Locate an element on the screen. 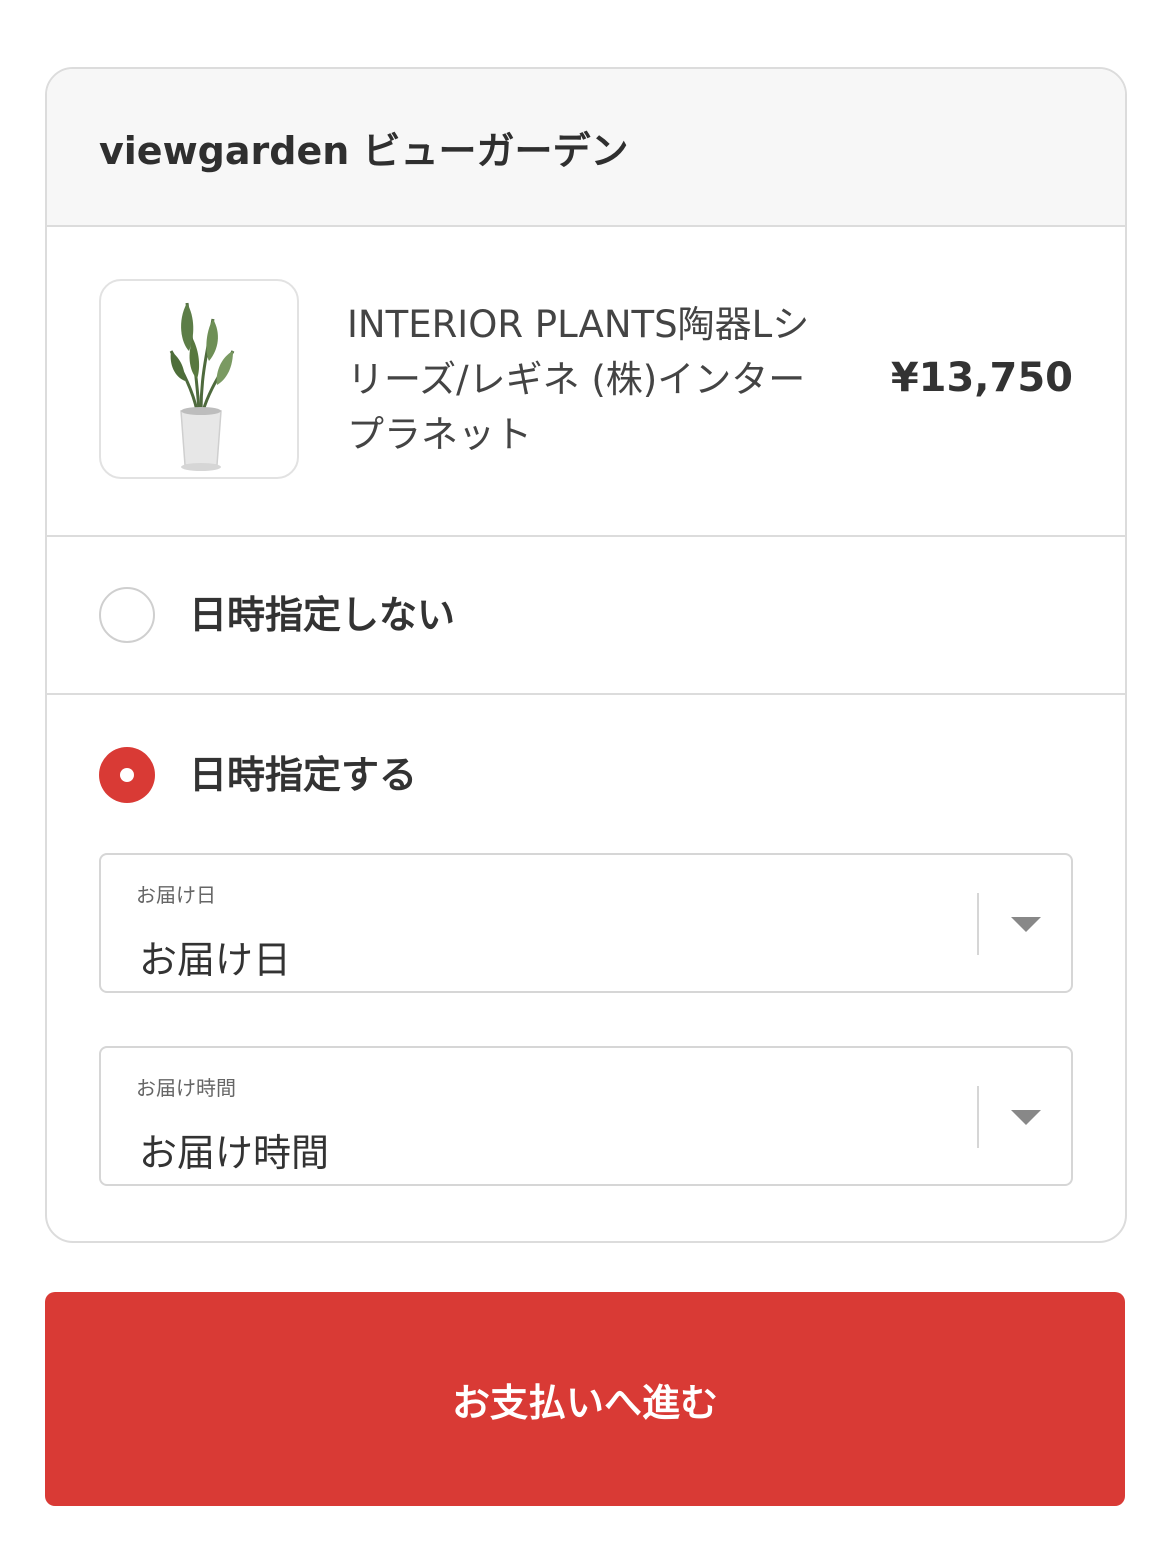 The image size is (1170, 1560). shop-header: viewgarden ビューガーデン is located at coordinates (586, 148).